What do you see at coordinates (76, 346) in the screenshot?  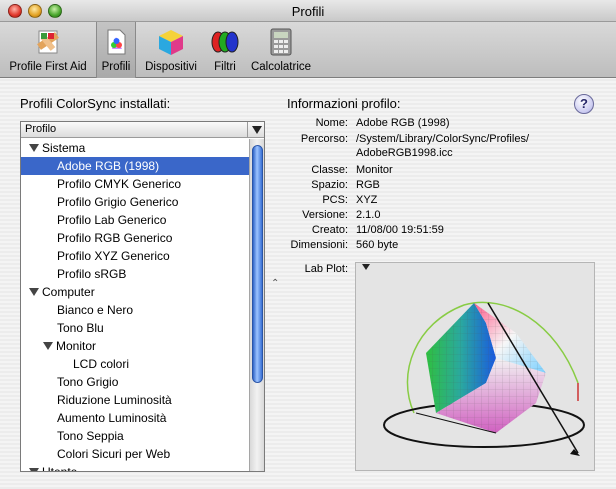 I see `row-label: Monitor` at bounding box center [76, 346].